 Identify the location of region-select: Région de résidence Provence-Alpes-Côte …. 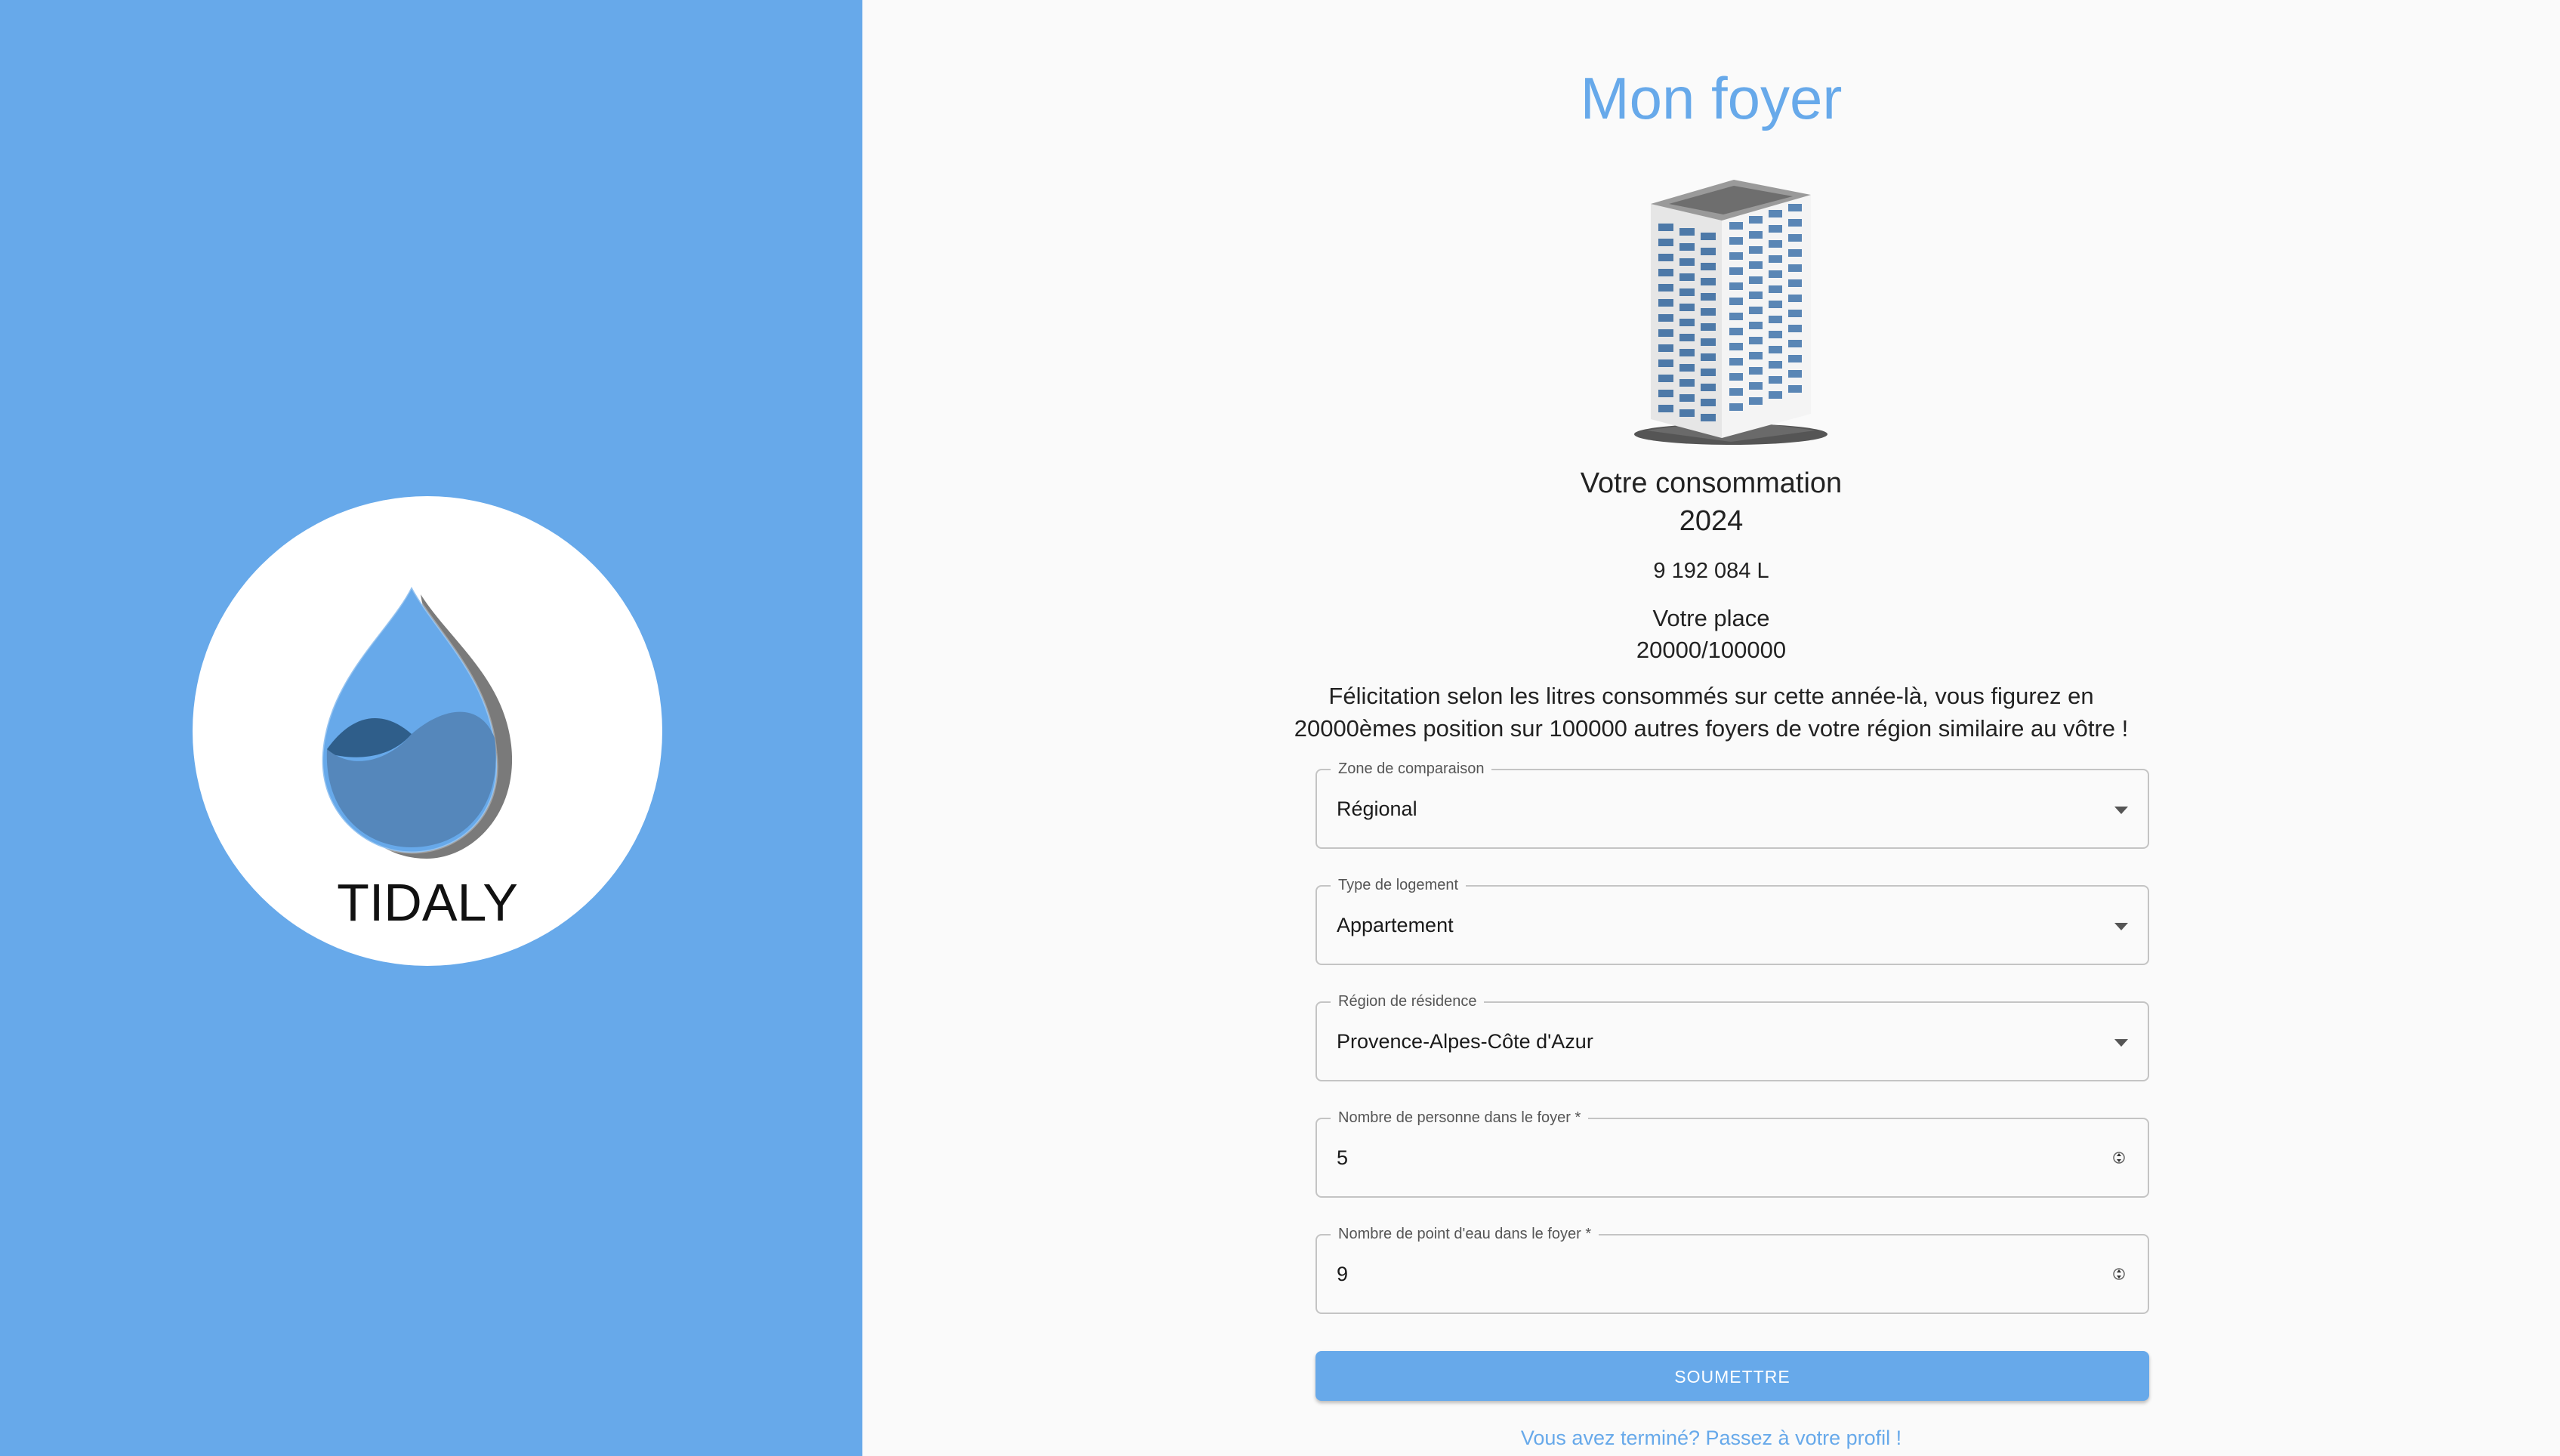
(1732, 1036).